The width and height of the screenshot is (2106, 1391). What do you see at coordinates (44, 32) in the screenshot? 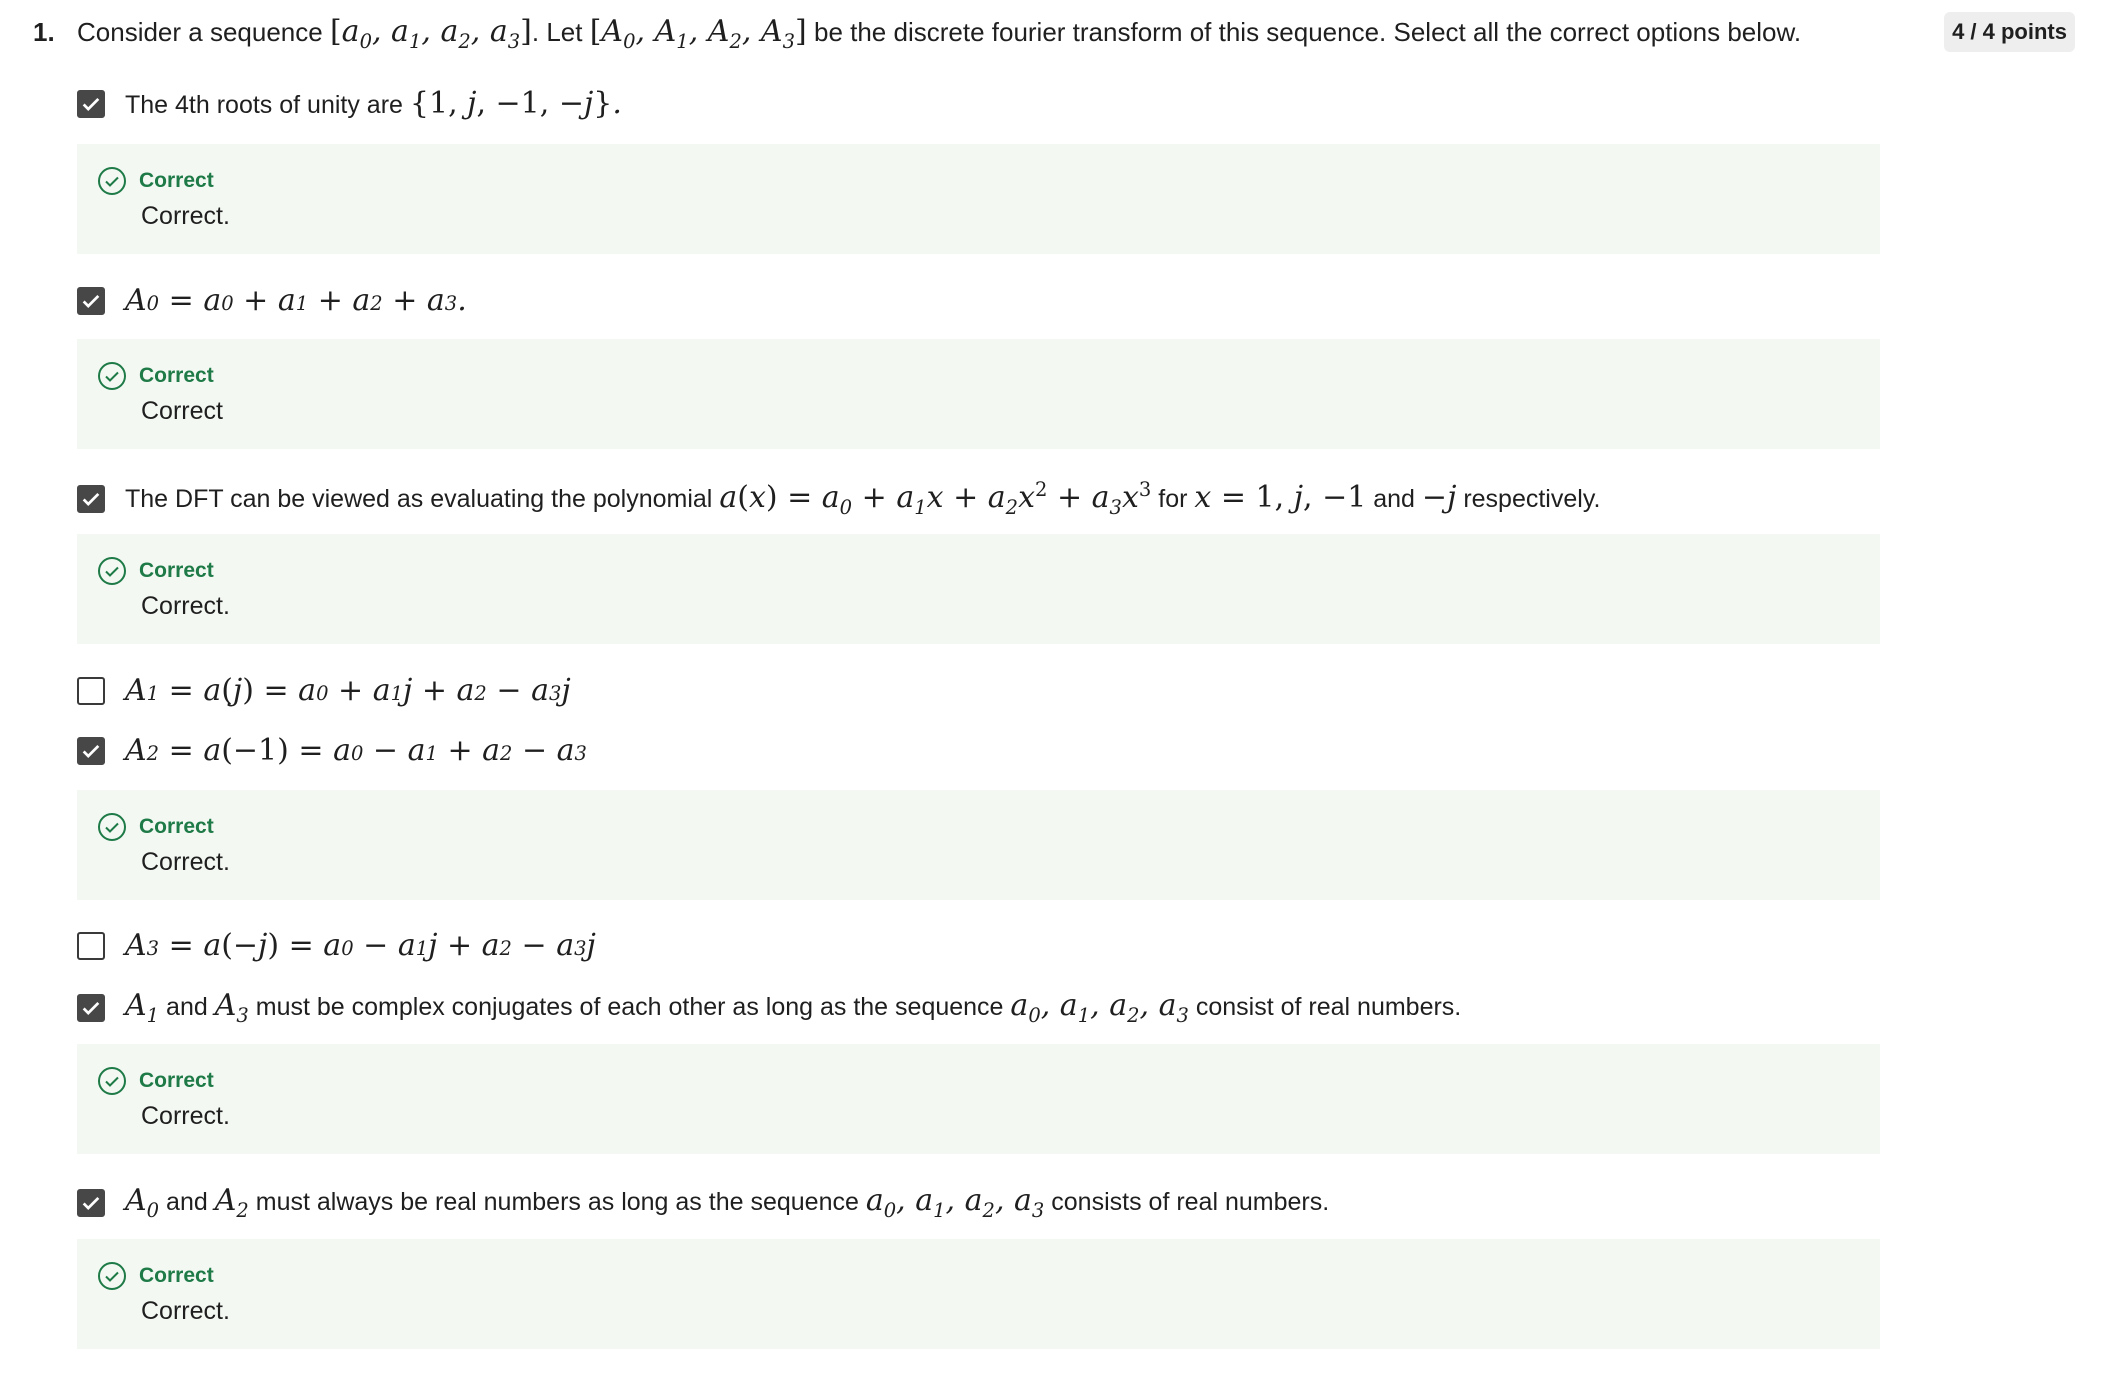
I see `question-number: 1.` at bounding box center [44, 32].